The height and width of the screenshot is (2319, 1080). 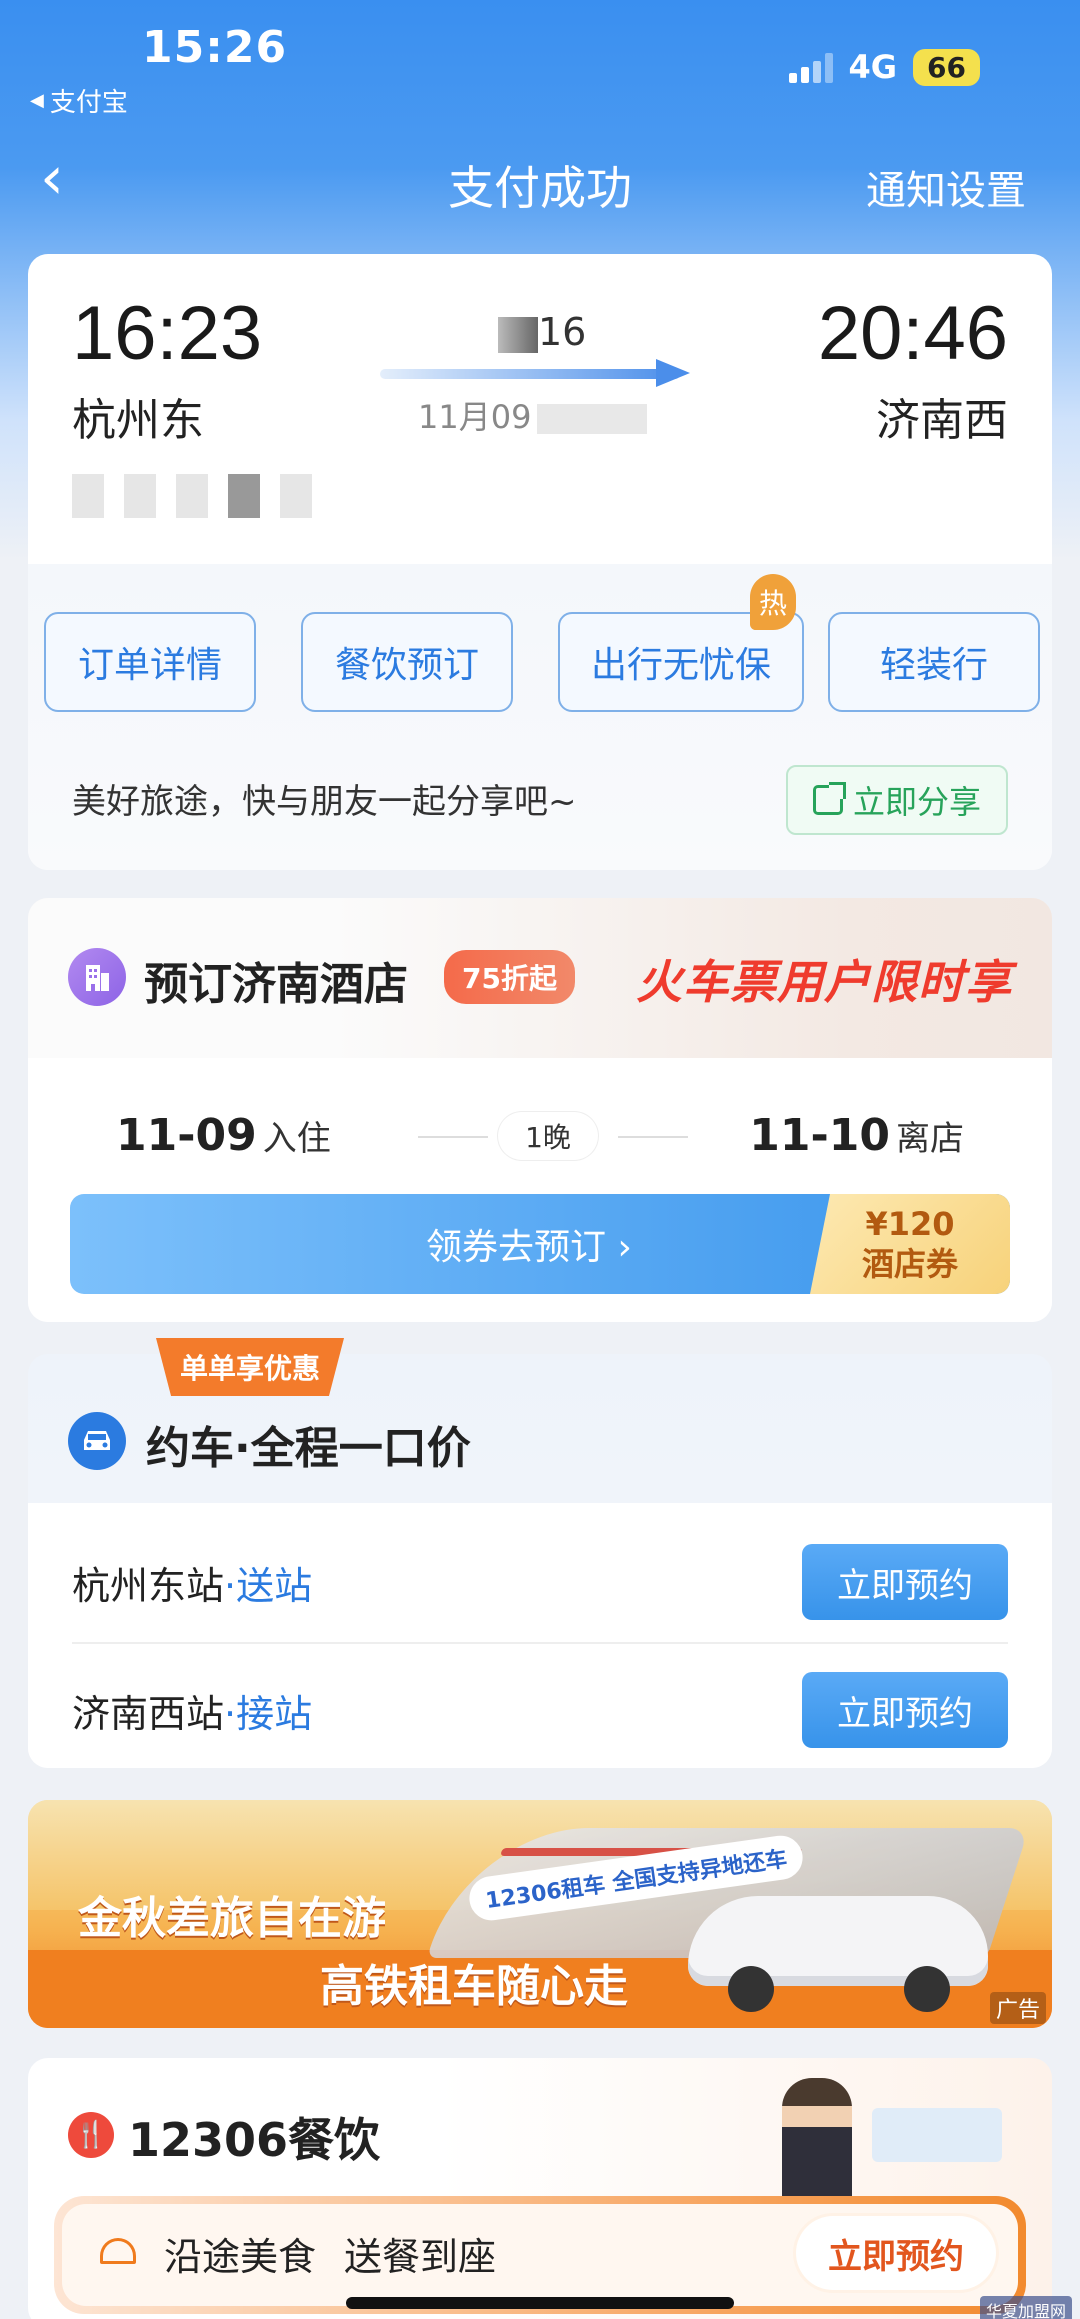 What do you see at coordinates (810, 67) in the screenshot?
I see `signal-icon` at bounding box center [810, 67].